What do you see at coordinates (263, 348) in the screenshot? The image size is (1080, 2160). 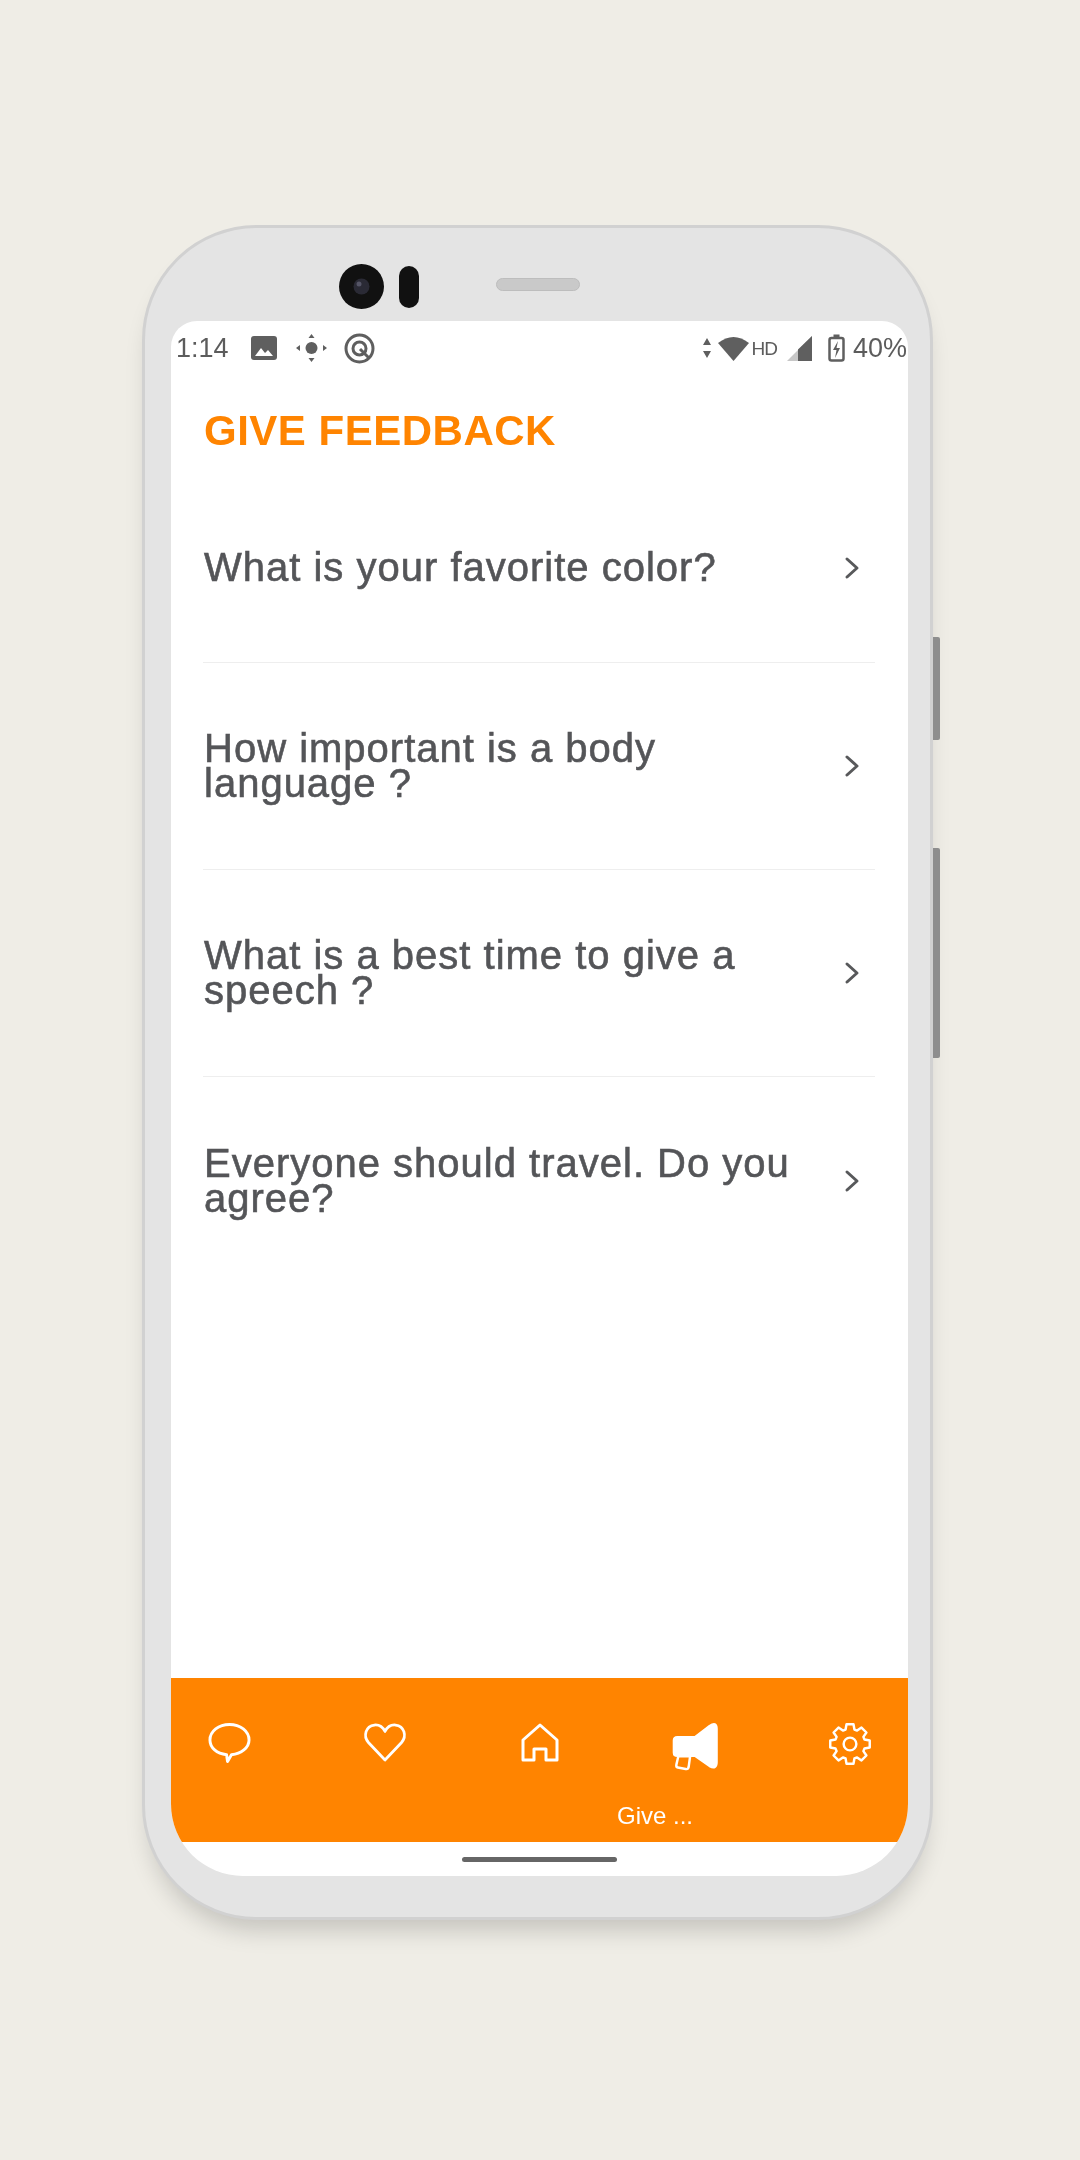 I see `image-icon` at bounding box center [263, 348].